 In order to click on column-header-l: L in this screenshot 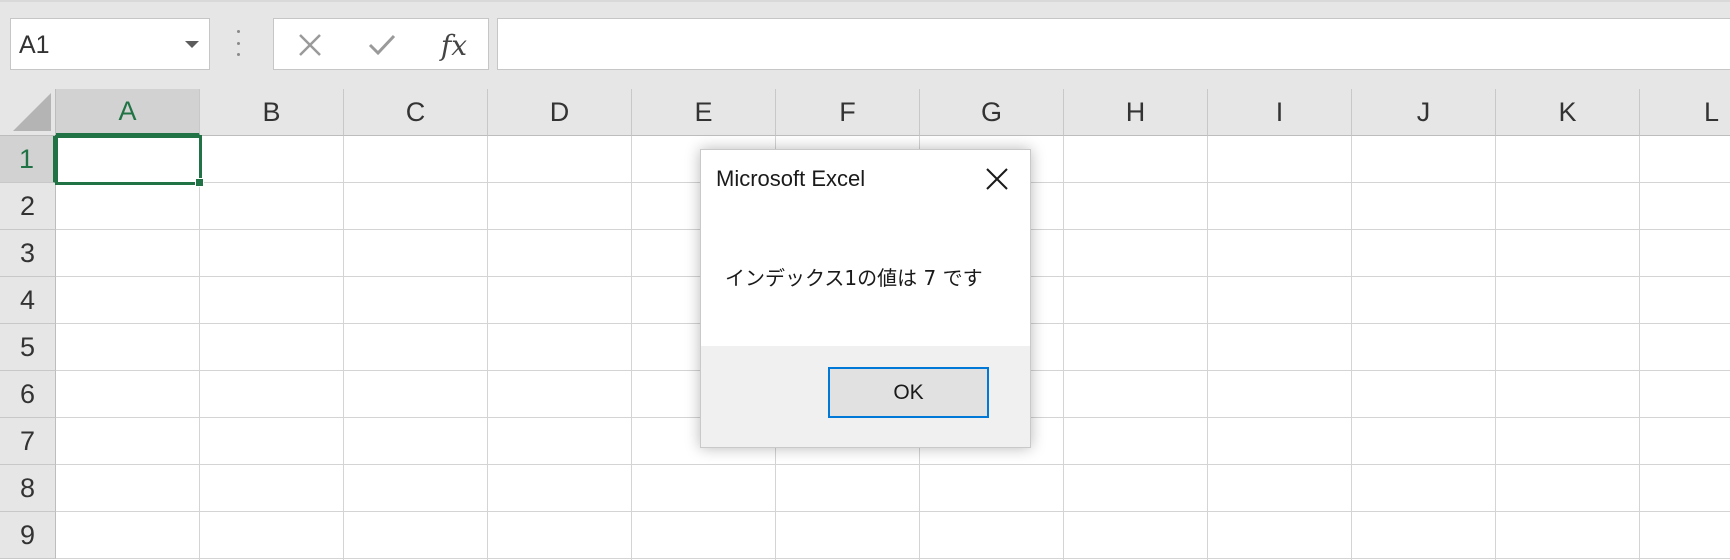, I will do `click(1685, 112)`.